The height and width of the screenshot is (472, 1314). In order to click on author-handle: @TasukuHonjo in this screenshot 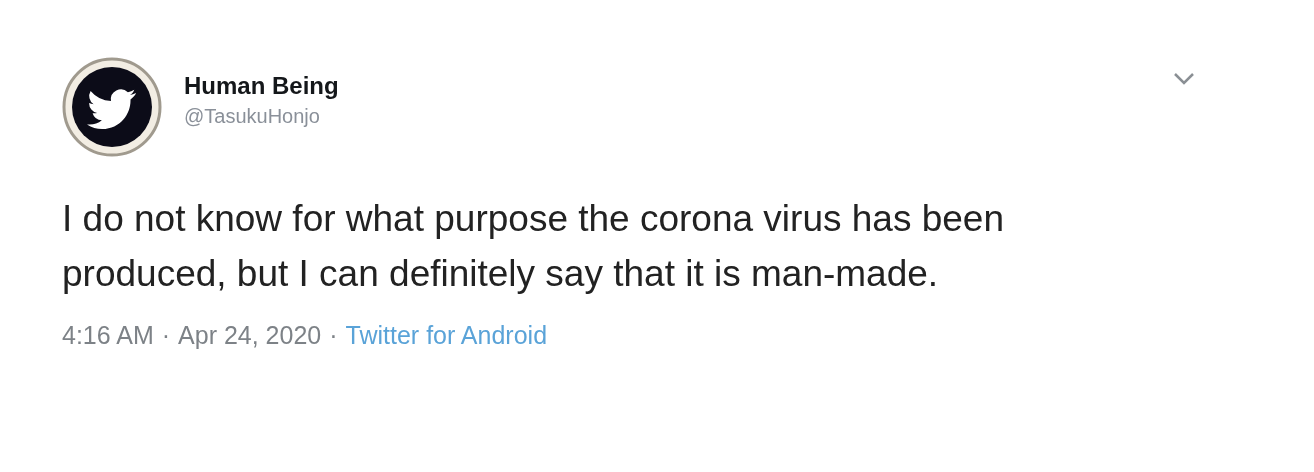, I will do `click(261, 116)`.